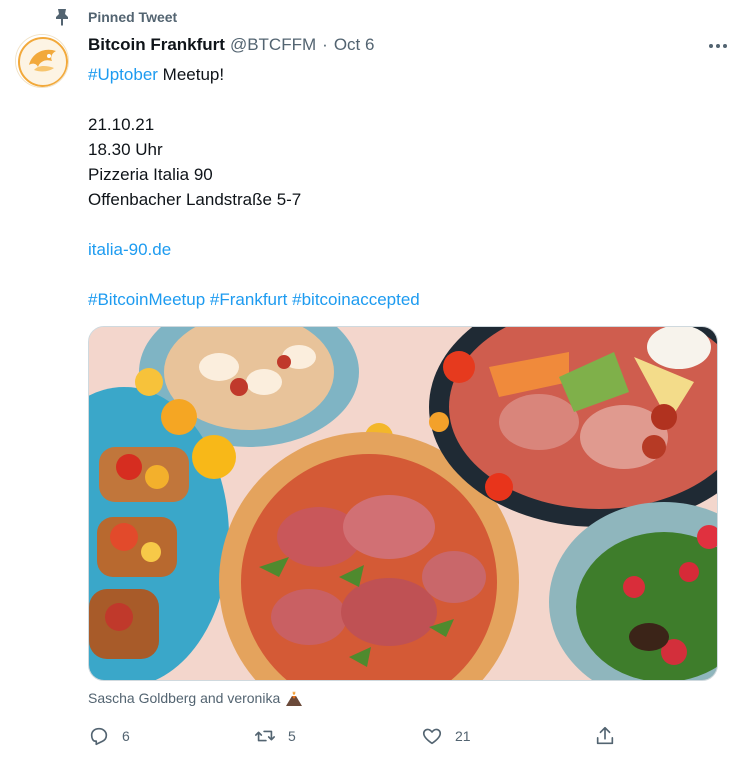 This screenshot has width=746, height=765. Describe the element at coordinates (358, 736) in the screenshot. I see `tweet-actions: 6 5 21` at that location.